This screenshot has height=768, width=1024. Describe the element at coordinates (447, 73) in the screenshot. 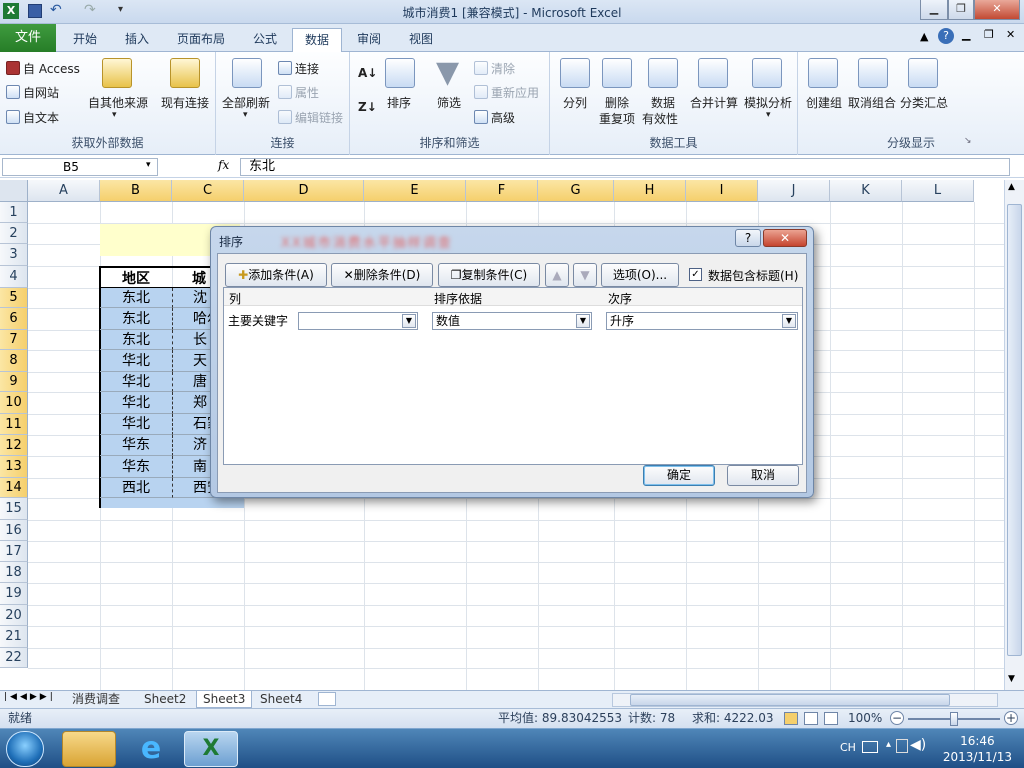

I see `filter-icon: ▼` at that location.